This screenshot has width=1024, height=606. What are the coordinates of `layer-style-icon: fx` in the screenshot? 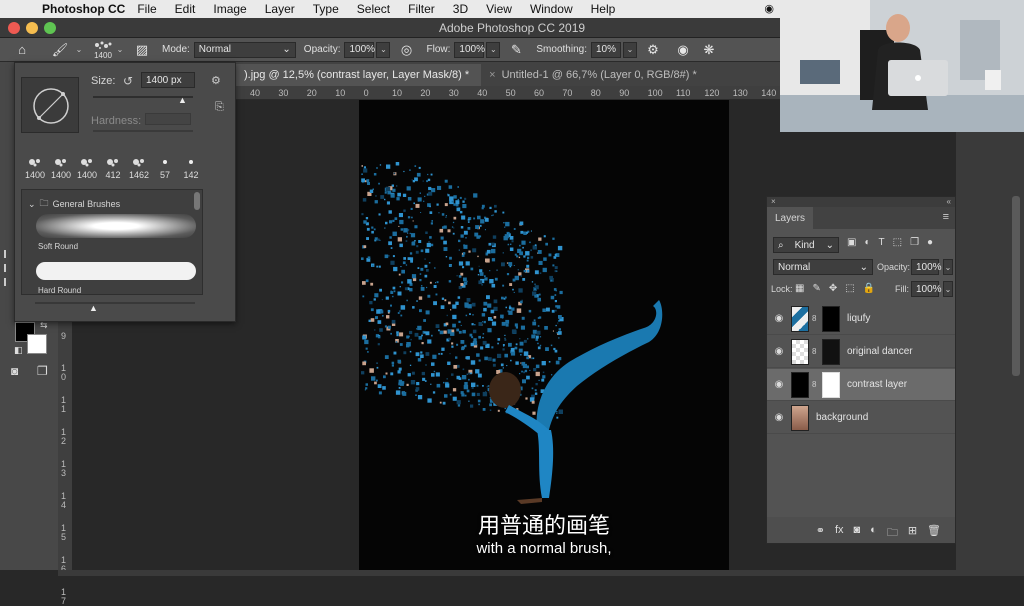 It's located at (839, 533).